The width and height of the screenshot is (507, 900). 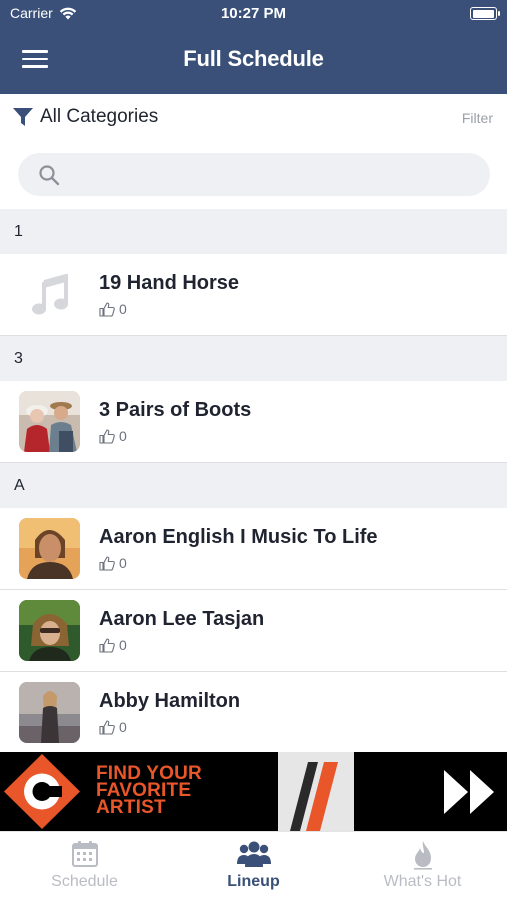 I want to click on artist-name: Aaron Lee Tasjan, so click(x=182, y=619).